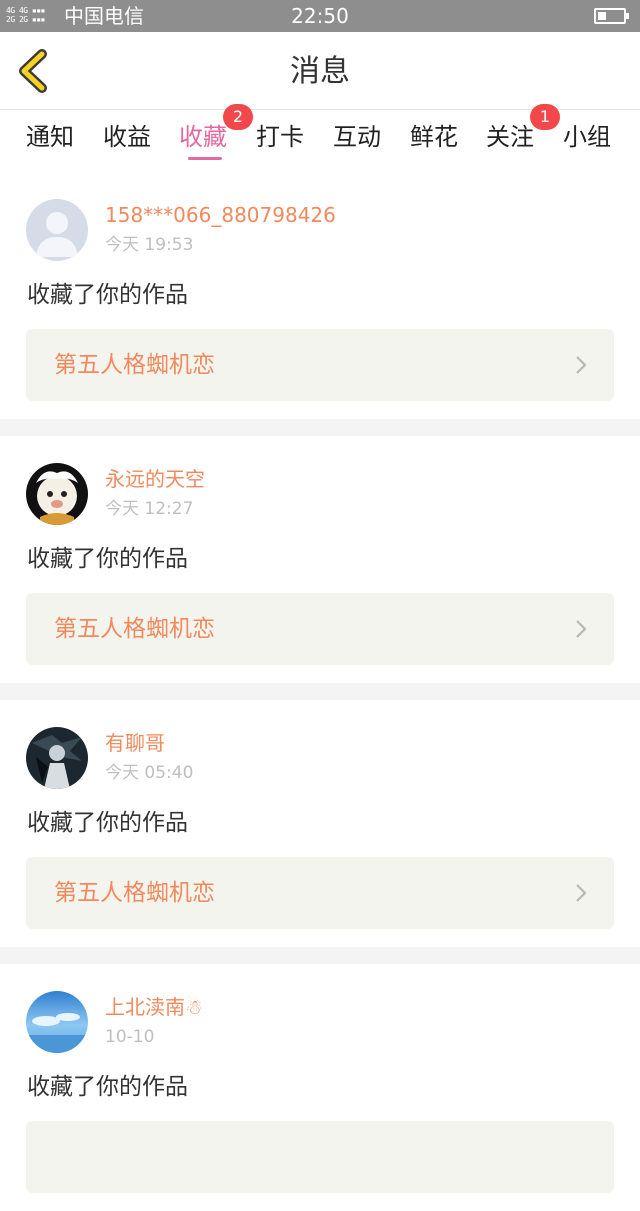 The image size is (640, 1211). I want to click on tab-notify: 通知, so click(50, 137).